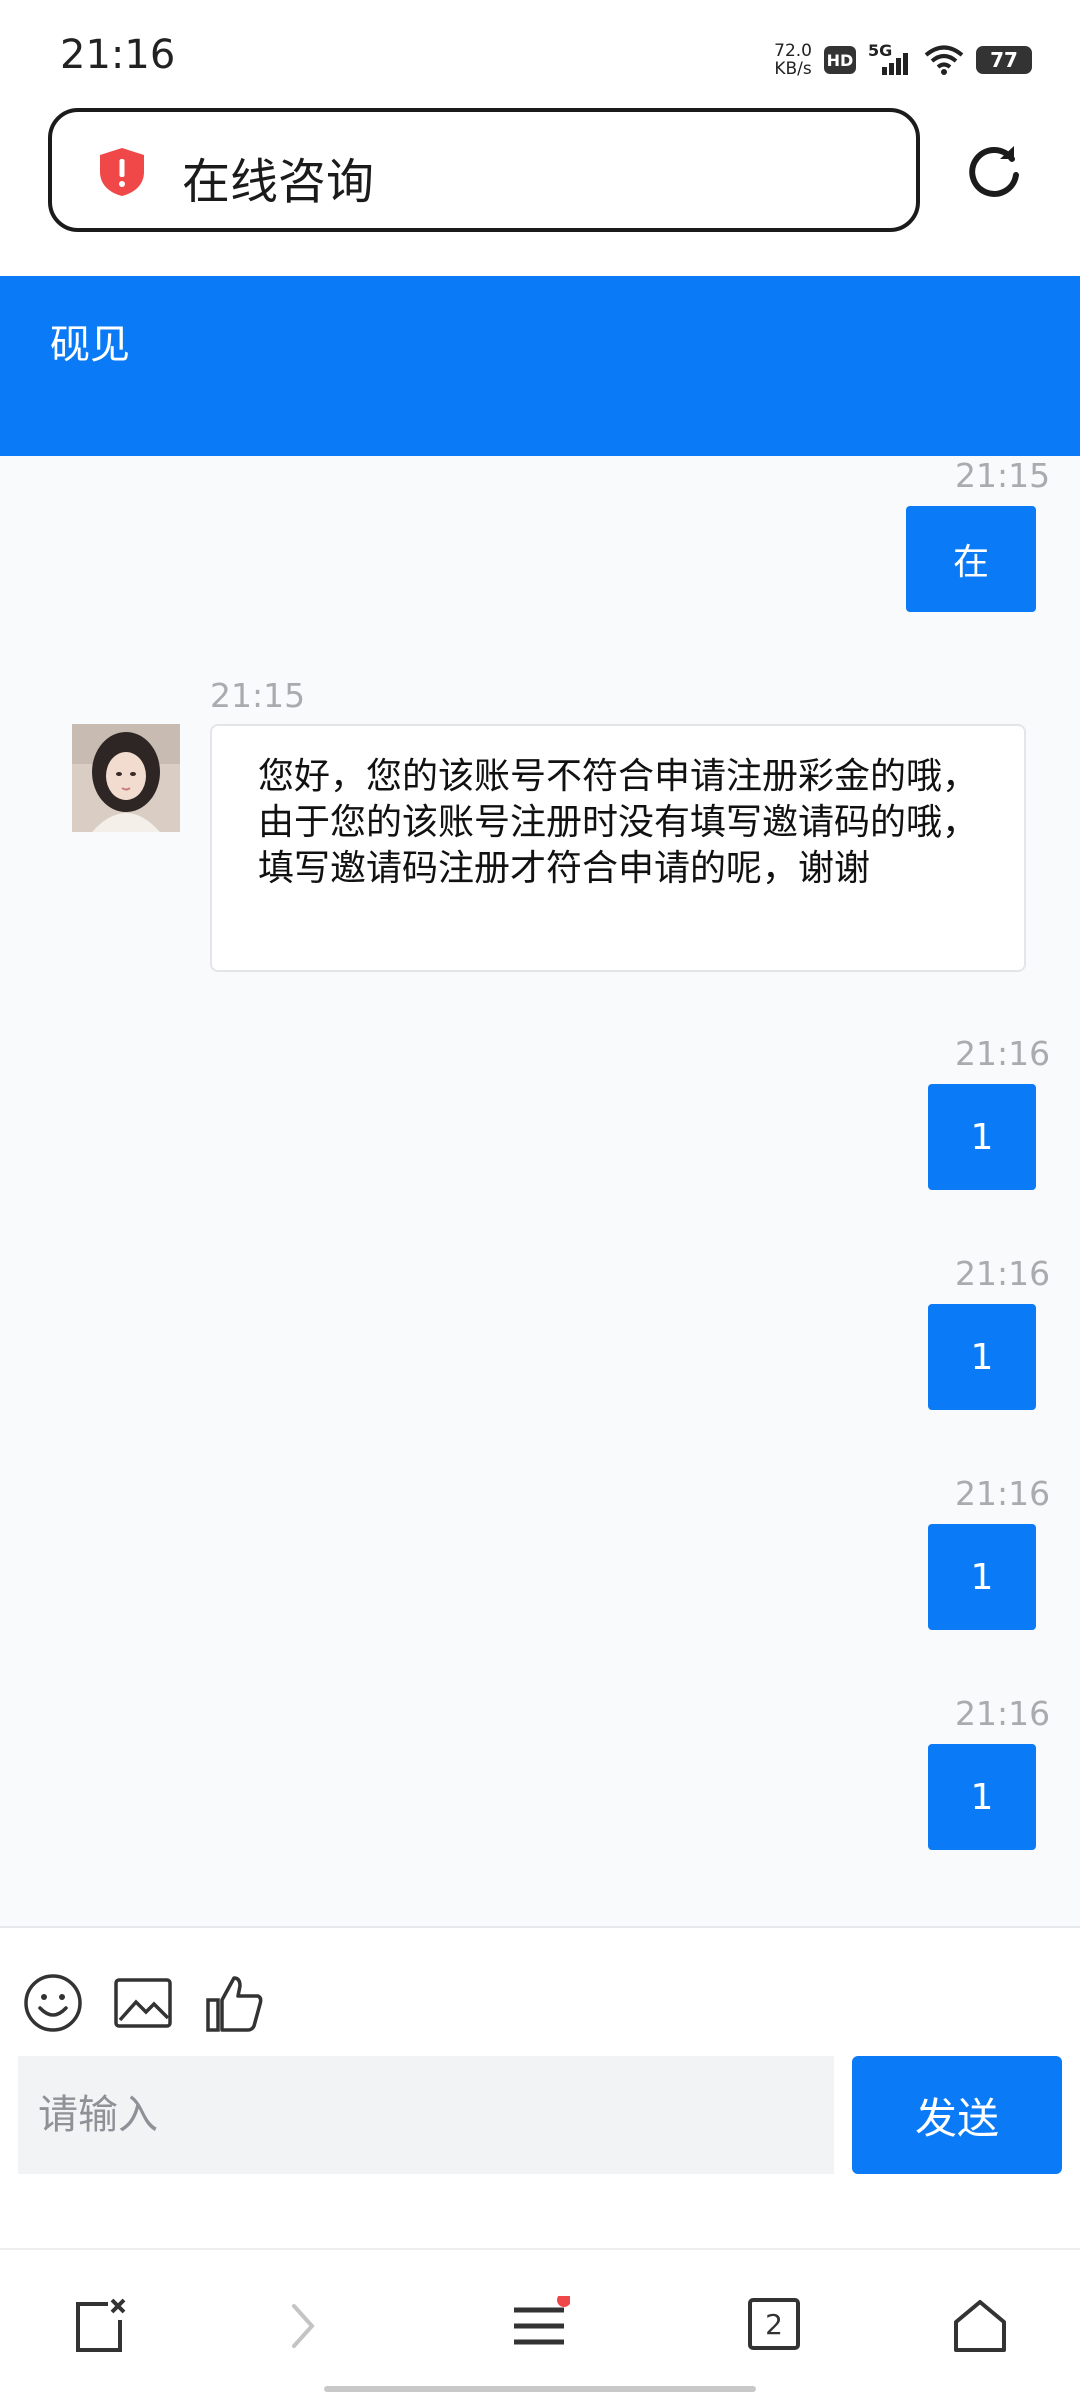  I want to click on wifi-icon, so click(944, 60).